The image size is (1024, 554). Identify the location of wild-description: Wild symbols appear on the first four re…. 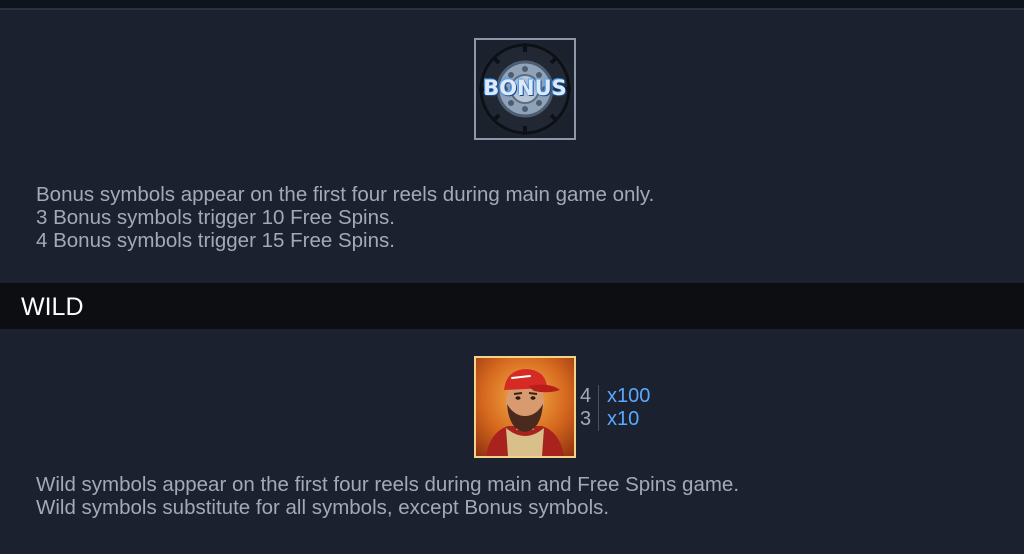
(387, 496).